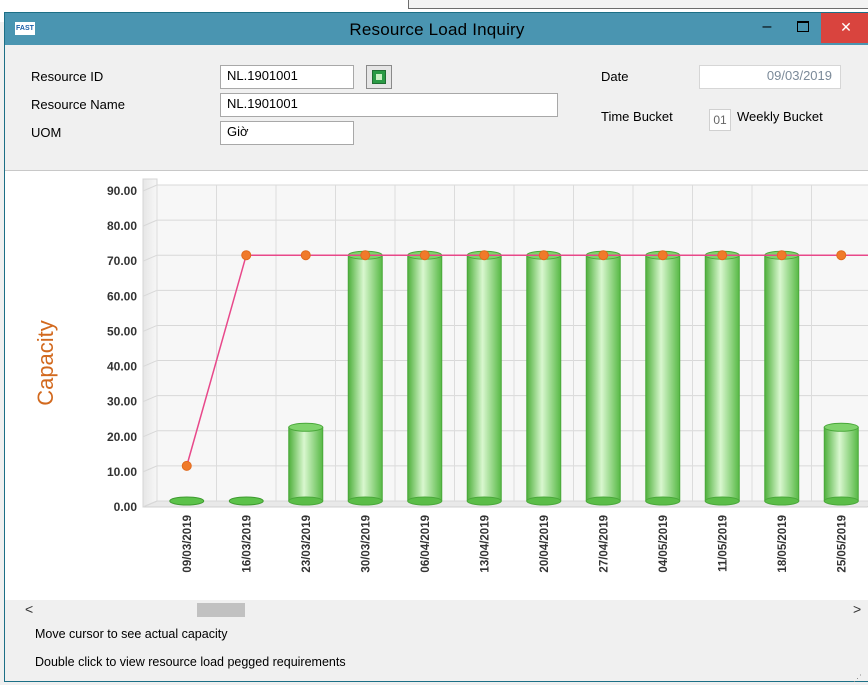 This screenshot has width=868, height=685. What do you see at coordinates (150, 343) in the screenshot?
I see `chart-left-wall` at bounding box center [150, 343].